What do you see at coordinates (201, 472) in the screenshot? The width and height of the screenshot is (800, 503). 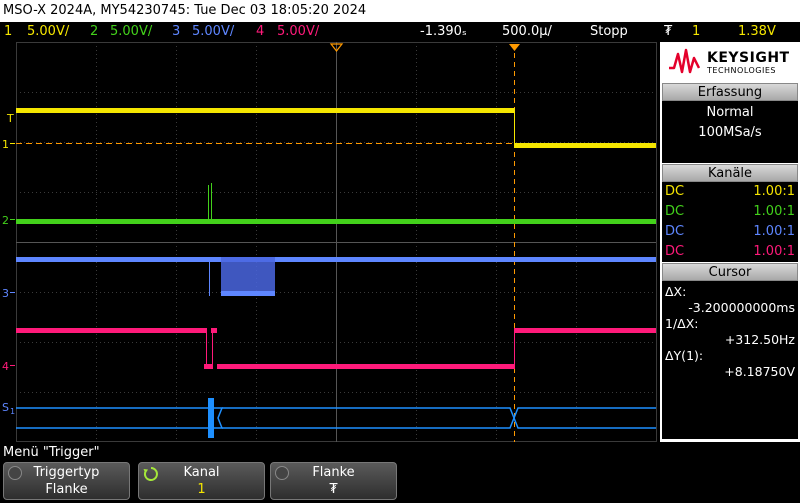 I see `softkey-channel-title: Kanal` at bounding box center [201, 472].